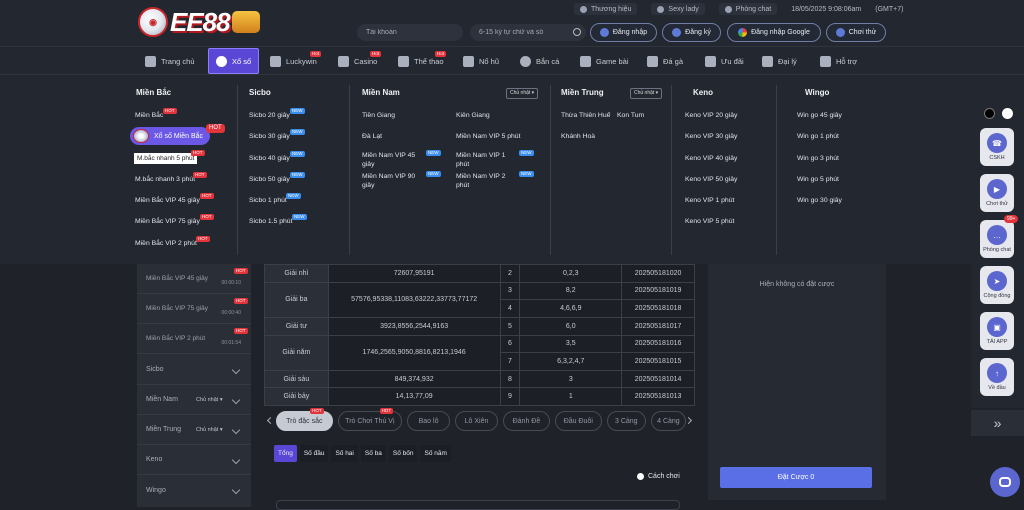  I want to click on menu-item-sicbo-1: Sicbo 1 phút, so click(268, 200).